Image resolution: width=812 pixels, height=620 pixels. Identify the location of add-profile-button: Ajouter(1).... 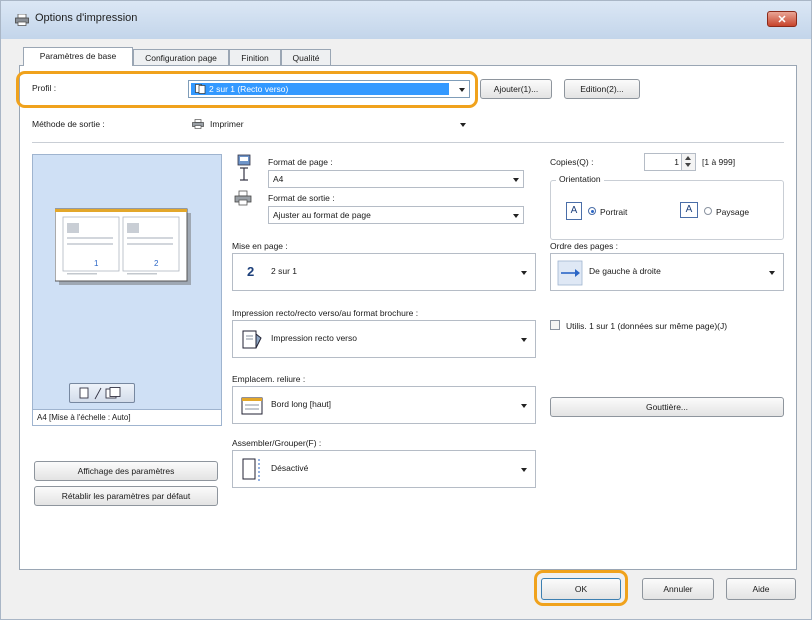
(516, 89).